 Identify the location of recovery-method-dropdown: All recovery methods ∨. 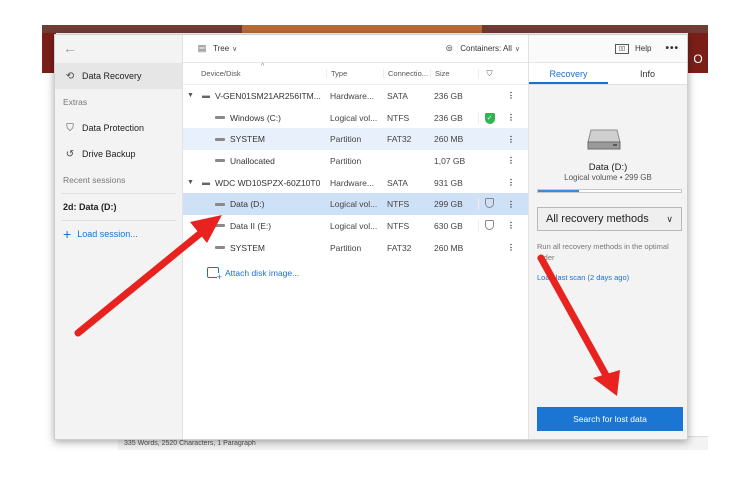
(609, 219).